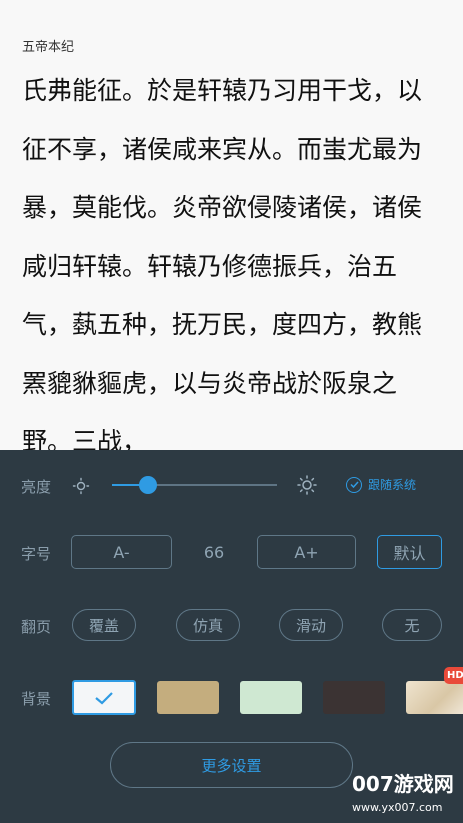 Image resolution: width=463 pixels, height=823 pixels. What do you see at coordinates (81, 486) in the screenshot?
I see `brightness-low-icon` at bounding box center [81, 486].